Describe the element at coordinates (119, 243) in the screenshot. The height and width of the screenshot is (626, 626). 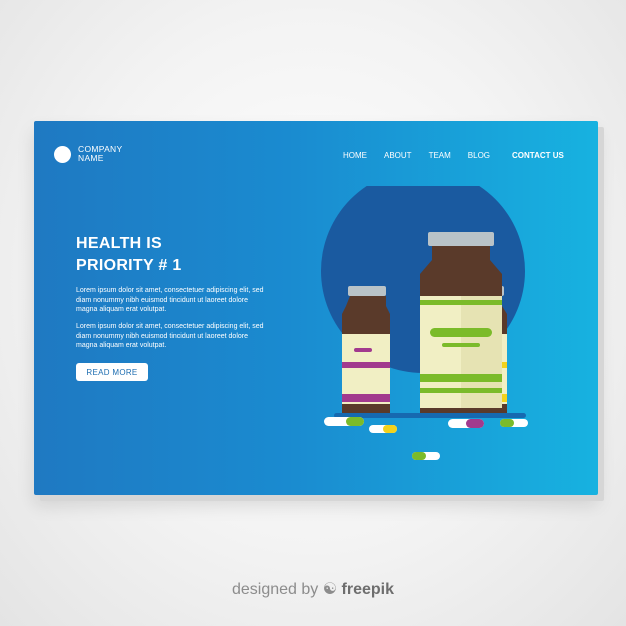
I see `headline-line1: HEALTH IS` at that location.